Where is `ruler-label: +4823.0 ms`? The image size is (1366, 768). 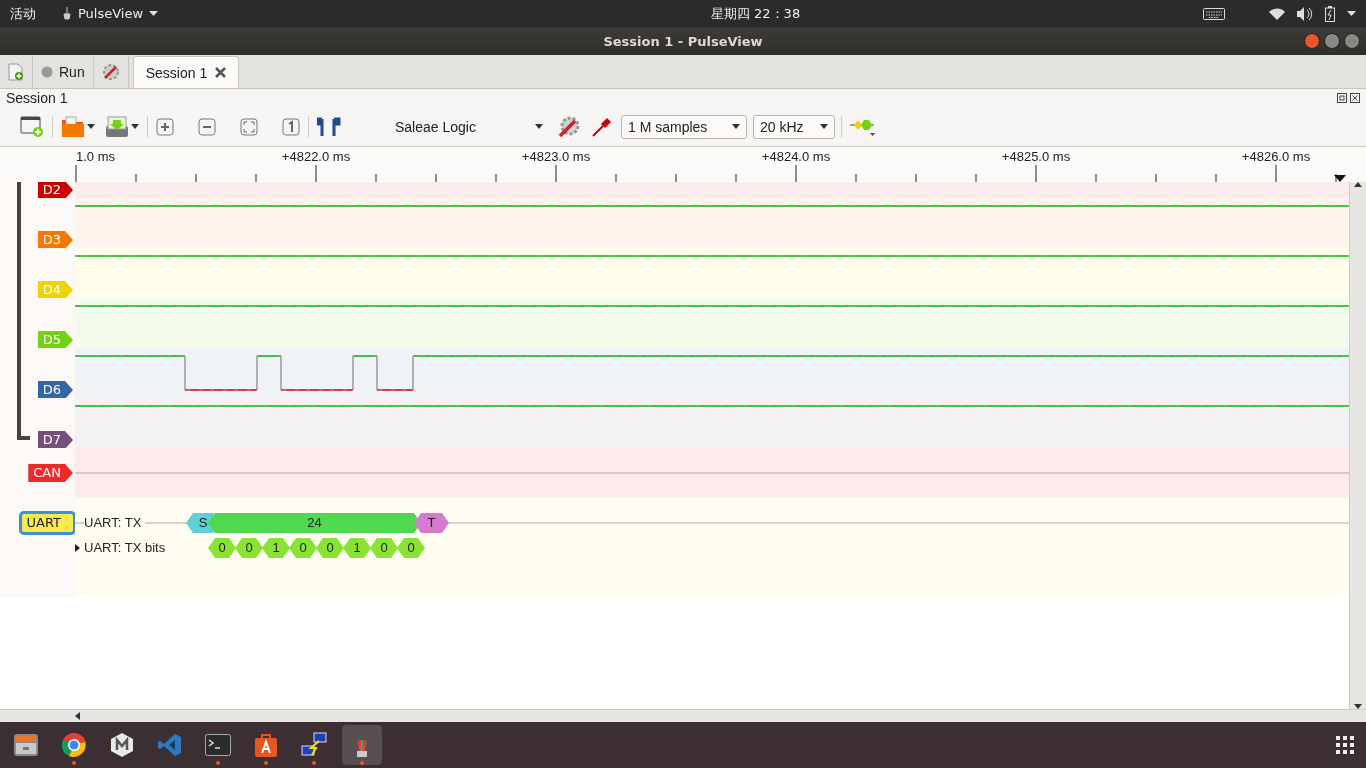 ruler-label: +4823.0 ms is located at coordinates (556, 156).